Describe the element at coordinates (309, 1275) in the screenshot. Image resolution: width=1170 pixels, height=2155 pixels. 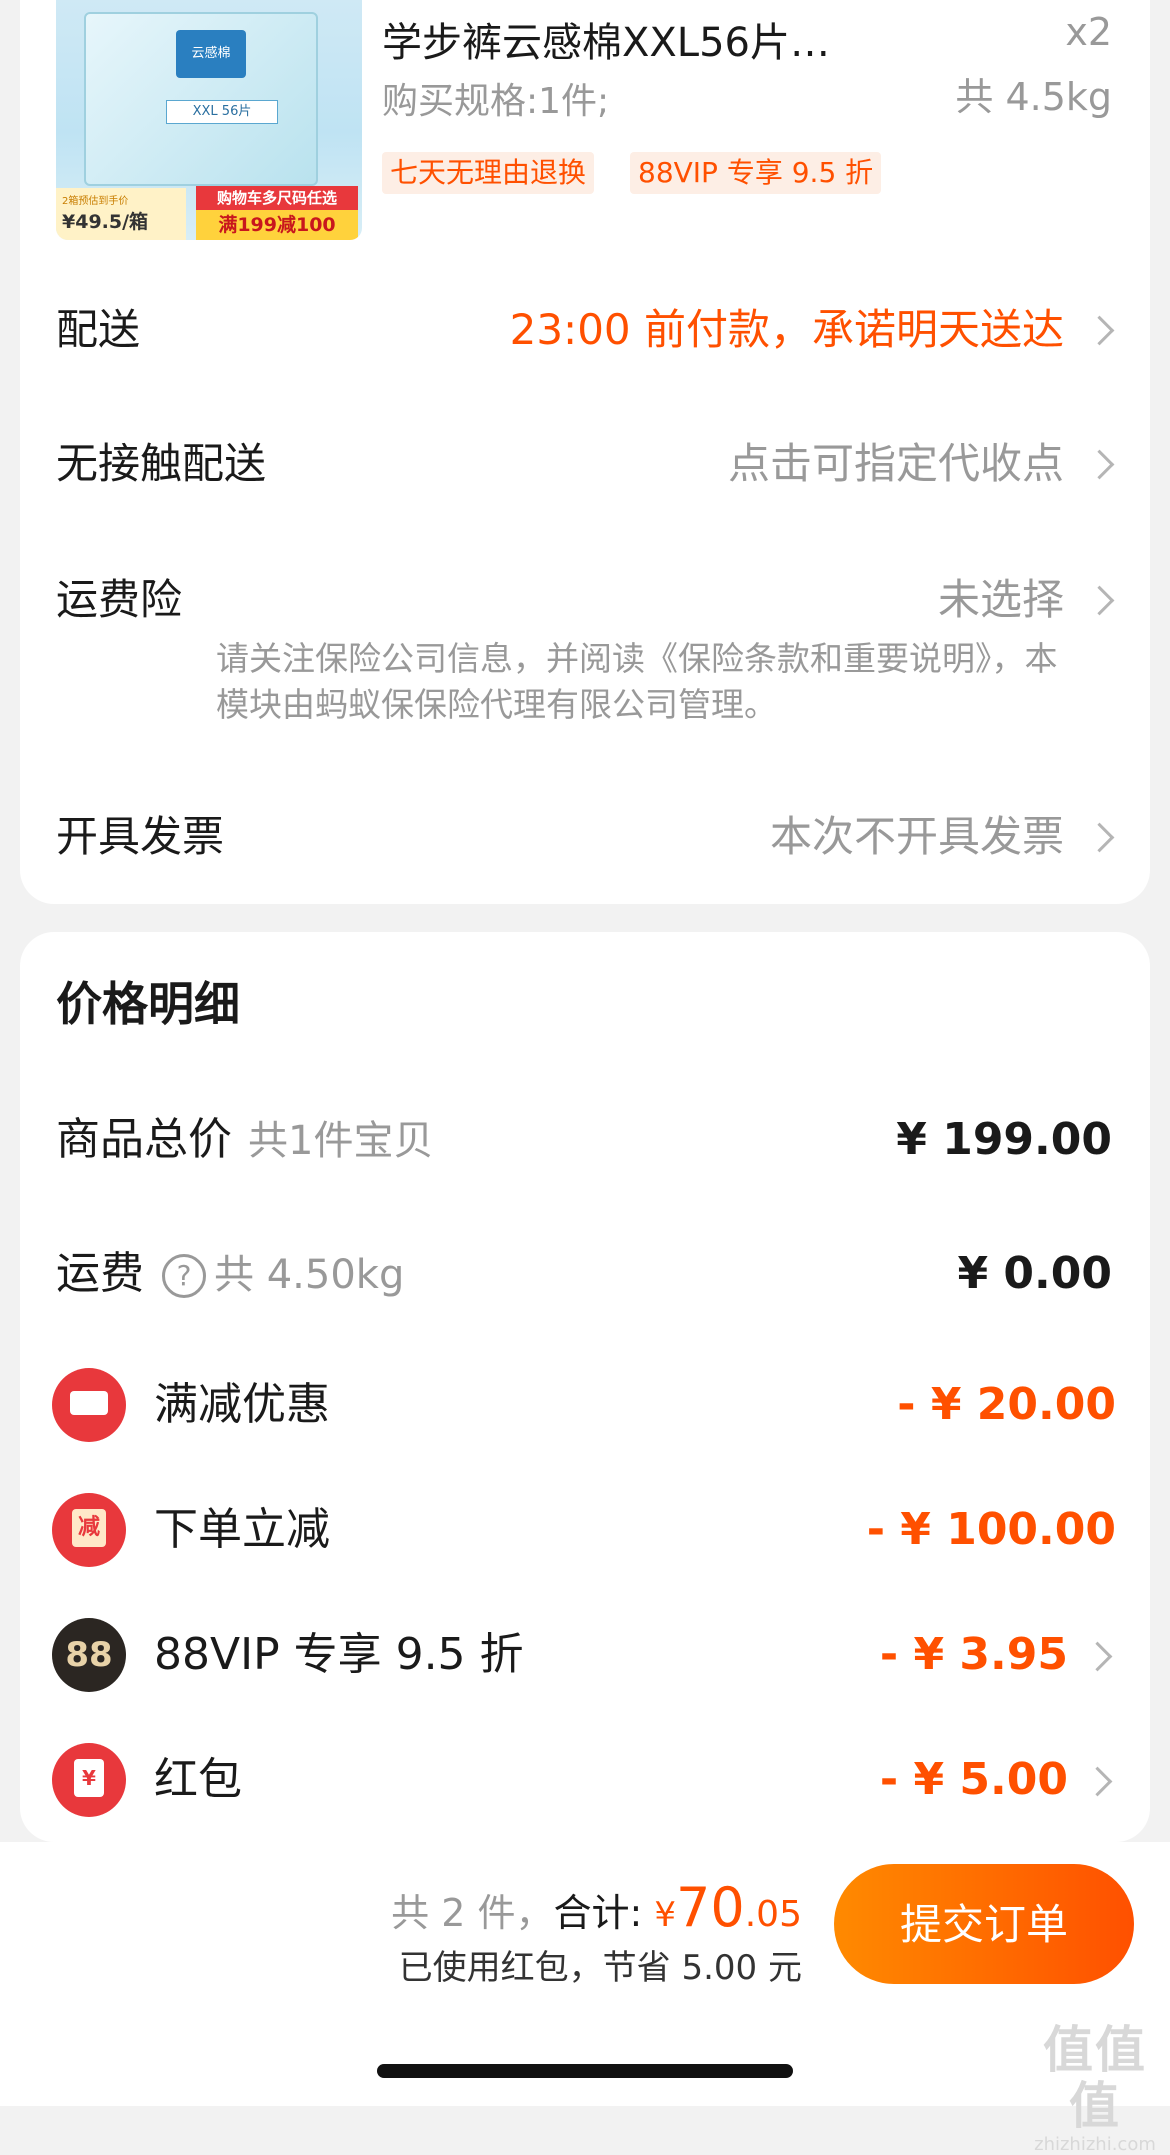
I see `shipping-weight: 共 4.50kg` at that location.